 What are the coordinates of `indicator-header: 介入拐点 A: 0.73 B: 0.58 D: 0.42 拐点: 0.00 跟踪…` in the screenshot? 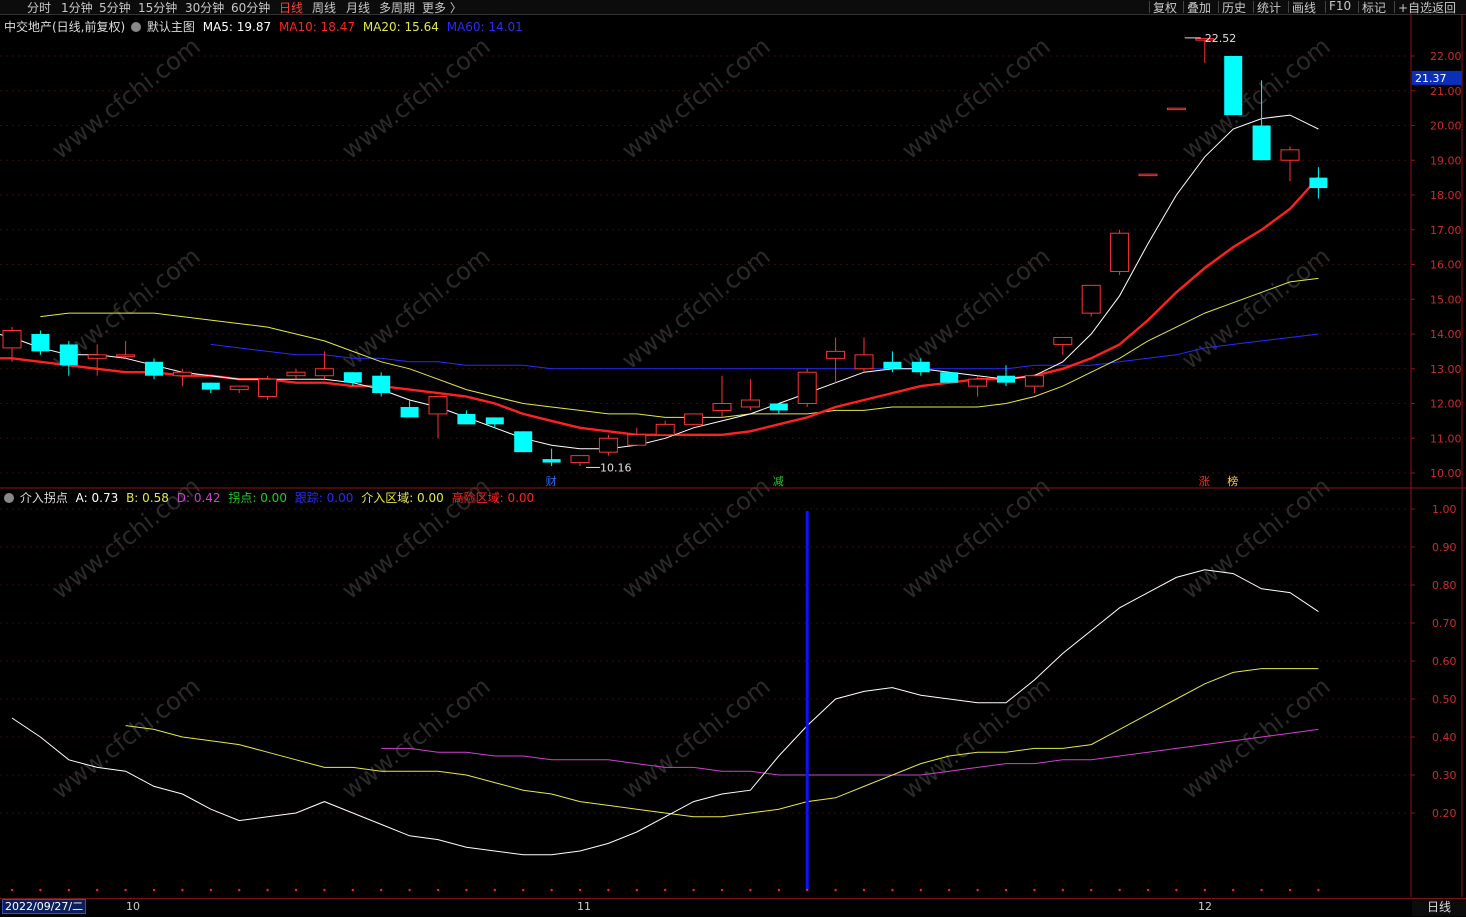 It's located at (269, 497).